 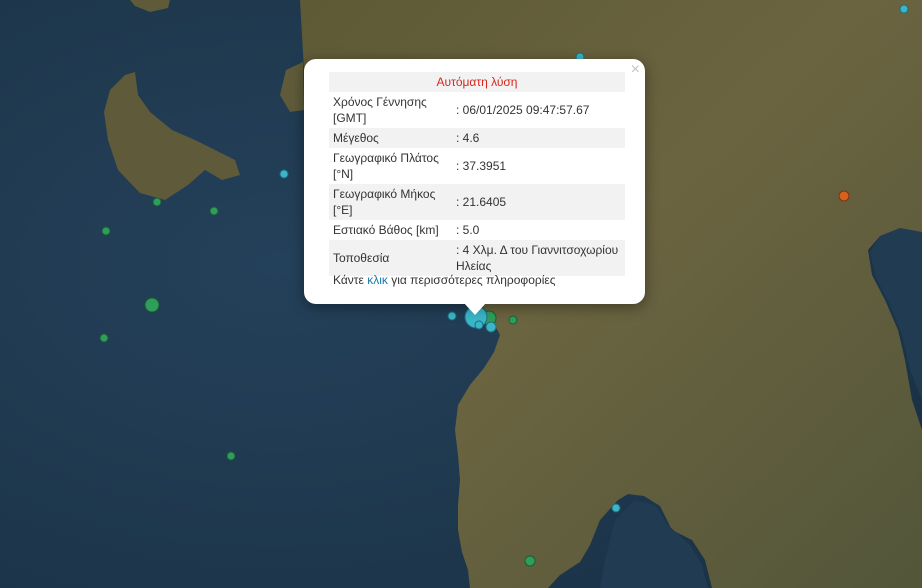 I want to click on quake-marker-orange, so click(x=844, y=196).